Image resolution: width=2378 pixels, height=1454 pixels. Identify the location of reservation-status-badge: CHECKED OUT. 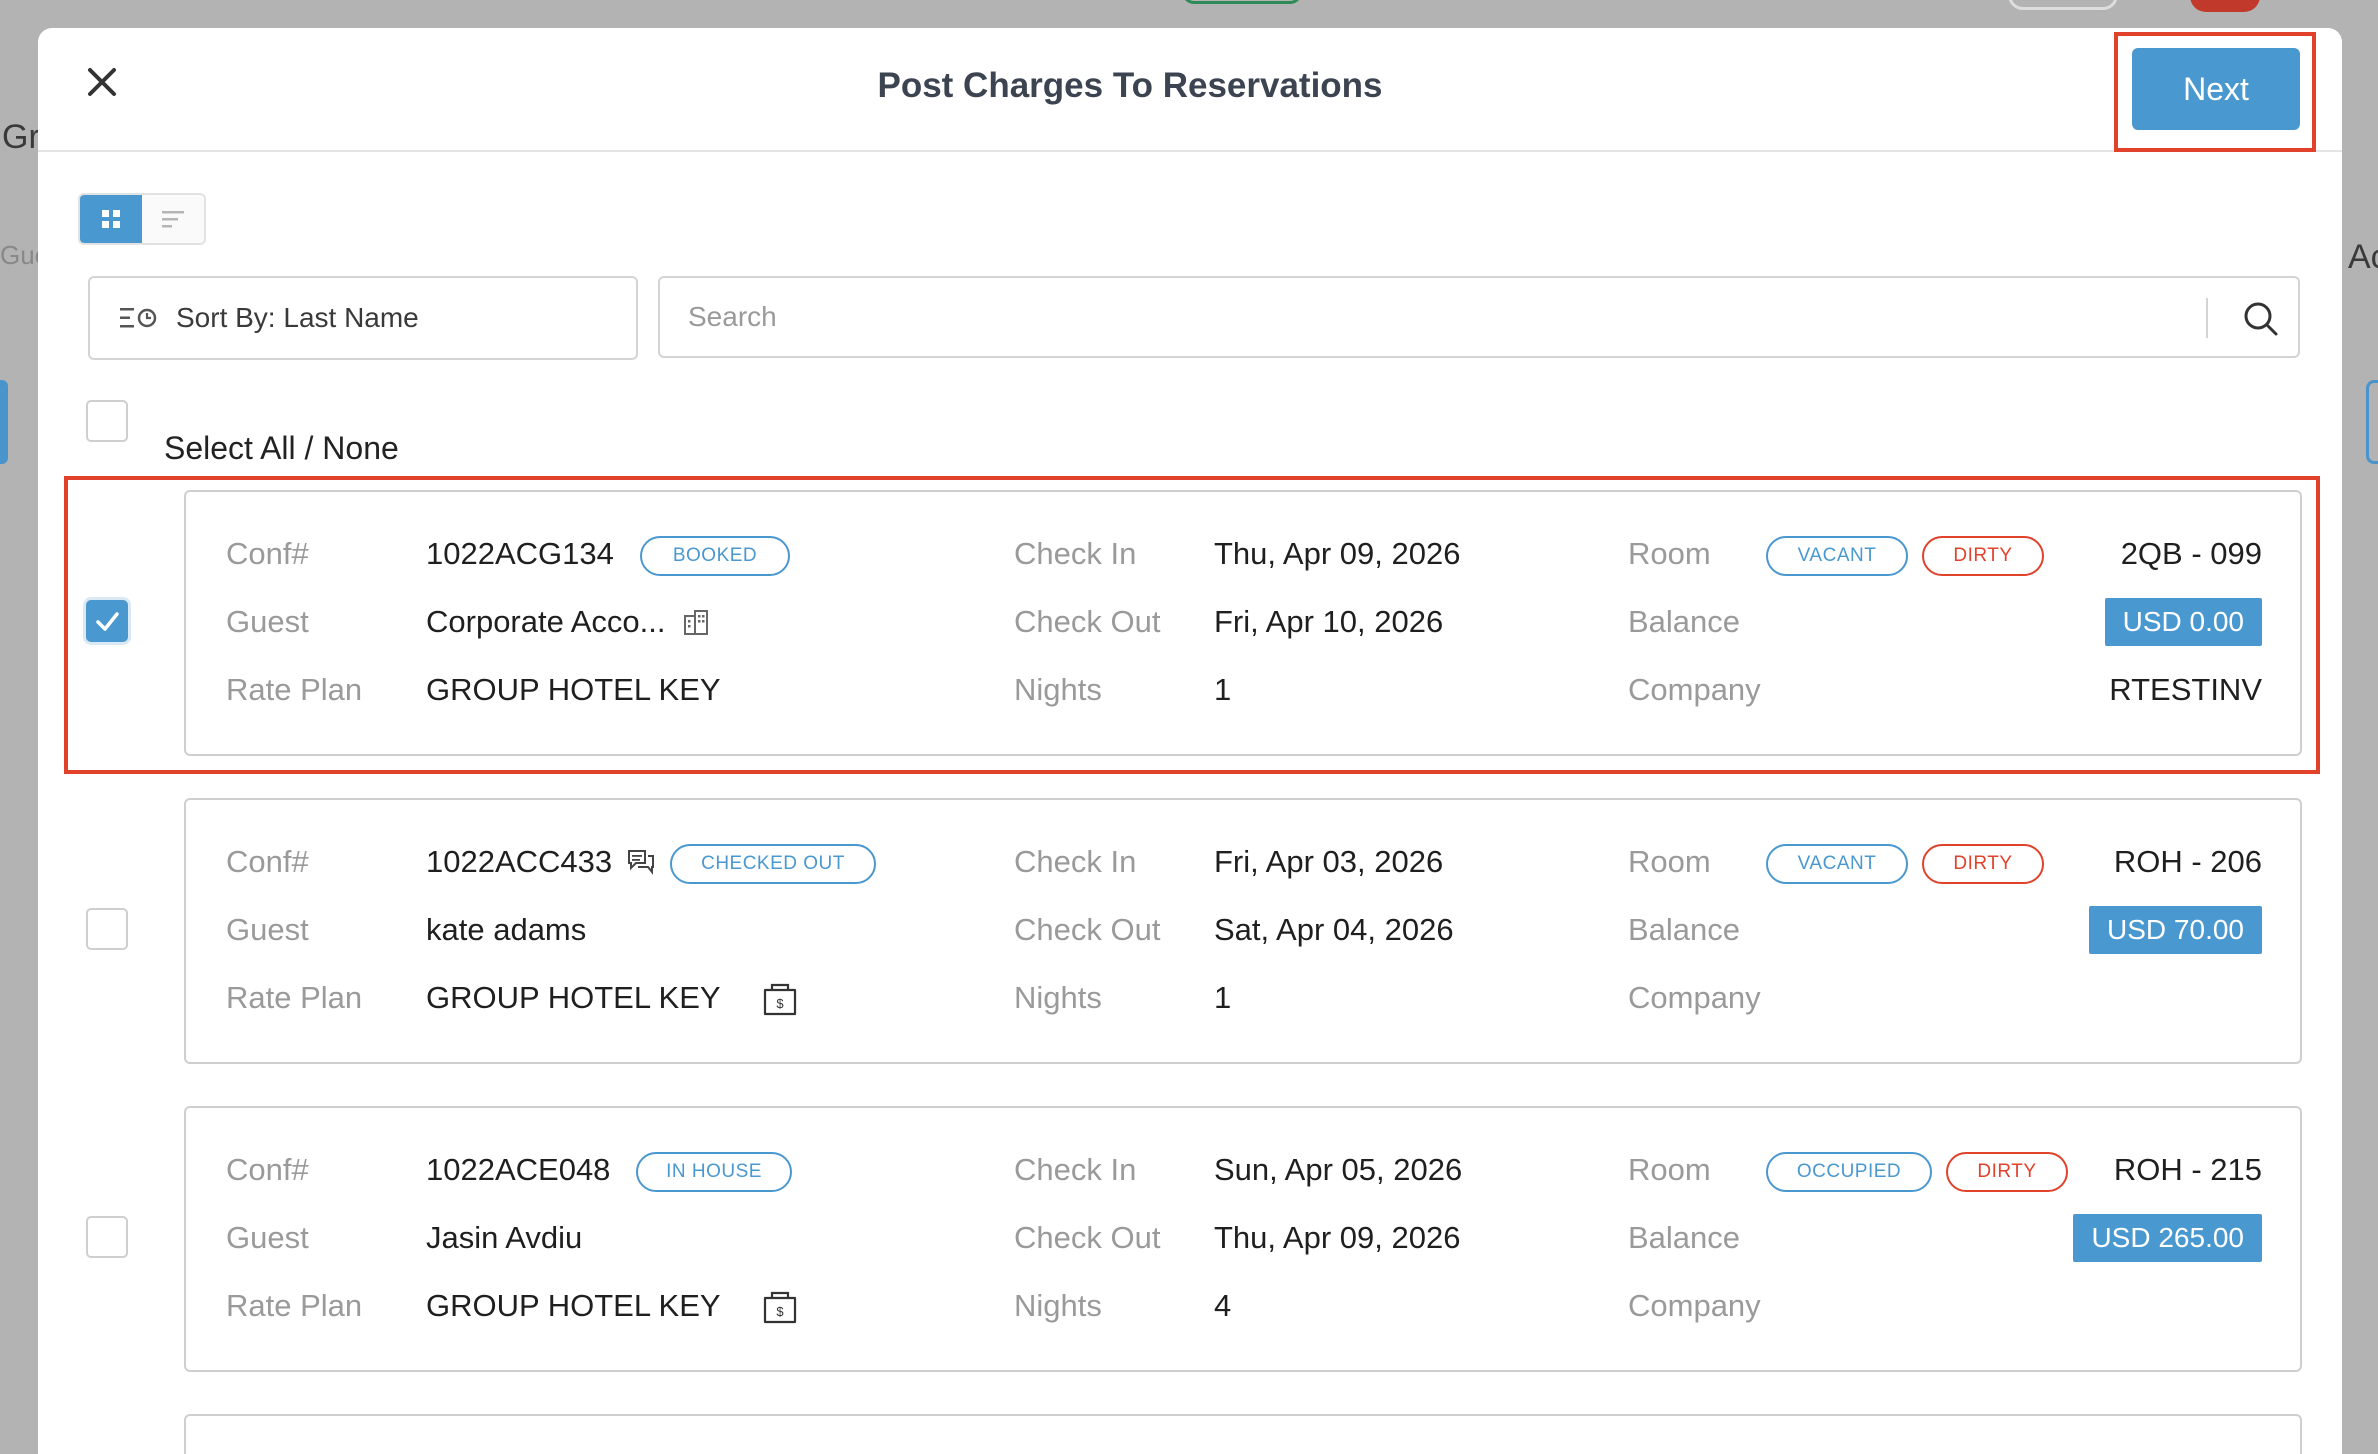
(773, 864).